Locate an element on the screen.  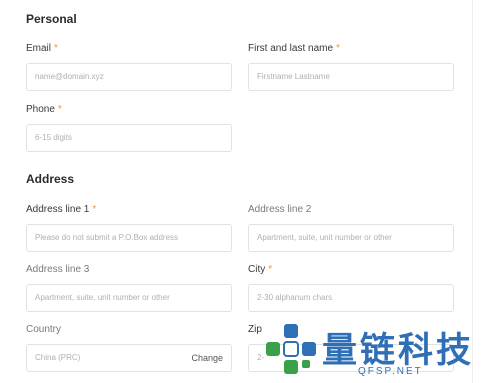
email-placeholder: name@domain.xyz is located at coordinates (69, 76).